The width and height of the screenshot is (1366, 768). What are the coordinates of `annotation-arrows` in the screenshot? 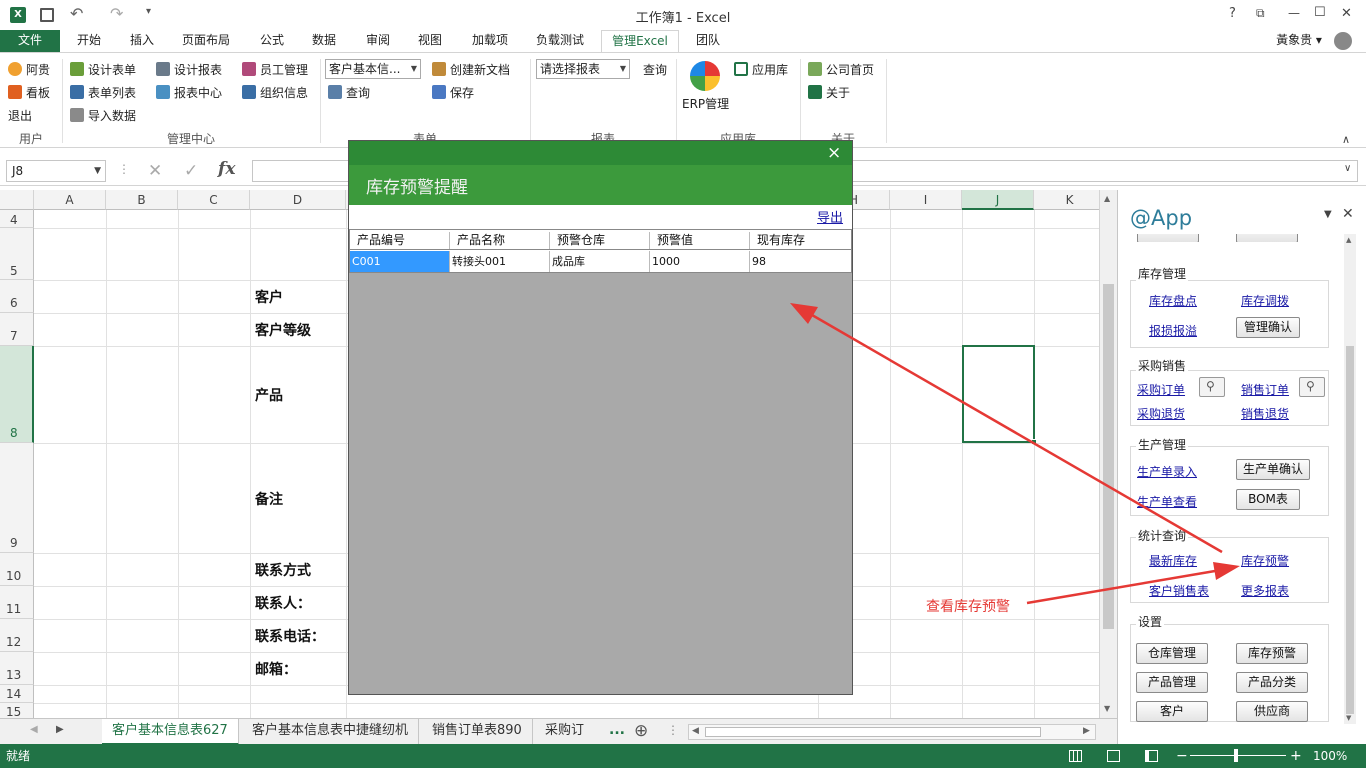 It's located at (1015, 454).